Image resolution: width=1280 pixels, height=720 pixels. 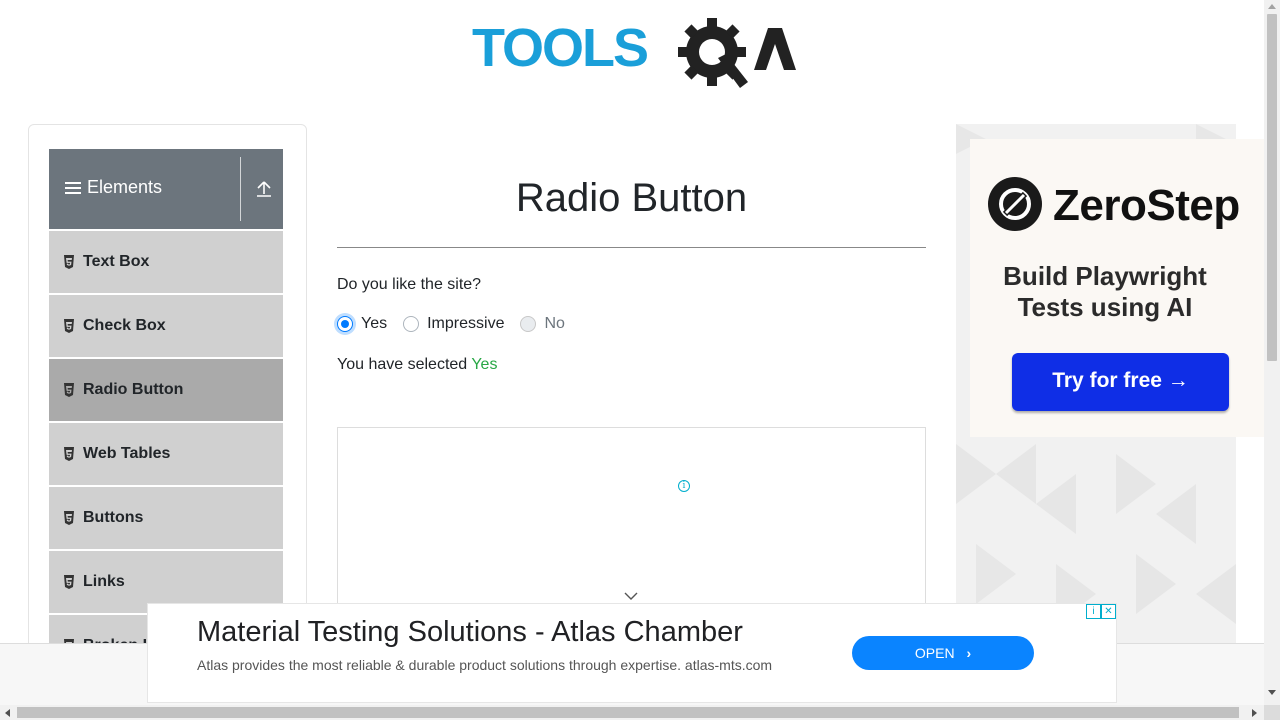 I want to click on menu-item-label: Check Box, so click(x=124, y=325).